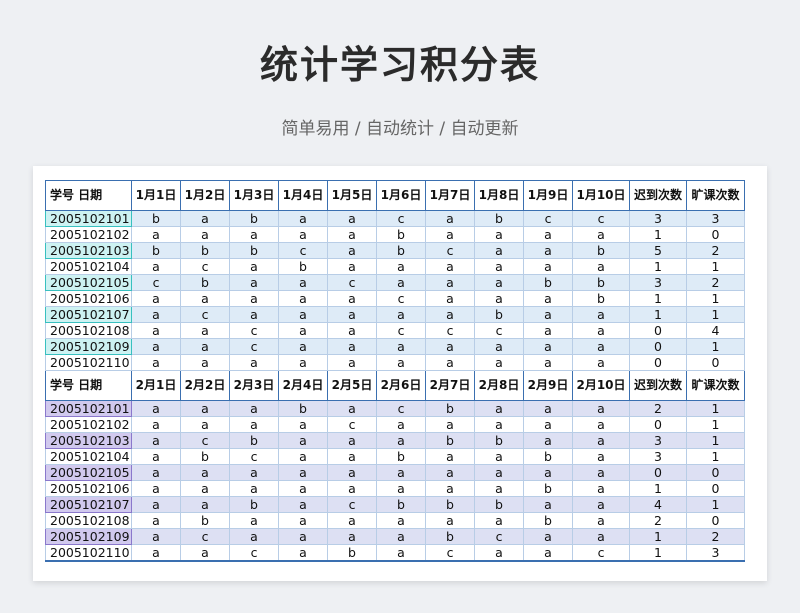 The width and height of the screenshot is (800, 613). What do you see at coordinates (715, 218) in the screenshot?
I see `table-cell: 3` at bounding box center [715, 218].